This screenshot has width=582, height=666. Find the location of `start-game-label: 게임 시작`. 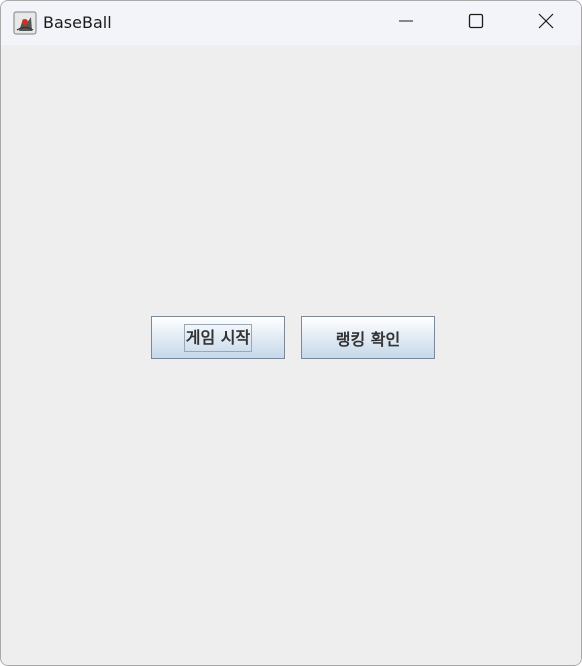

start-game-label: 게임 시작 is located at coordinates (218, 337).